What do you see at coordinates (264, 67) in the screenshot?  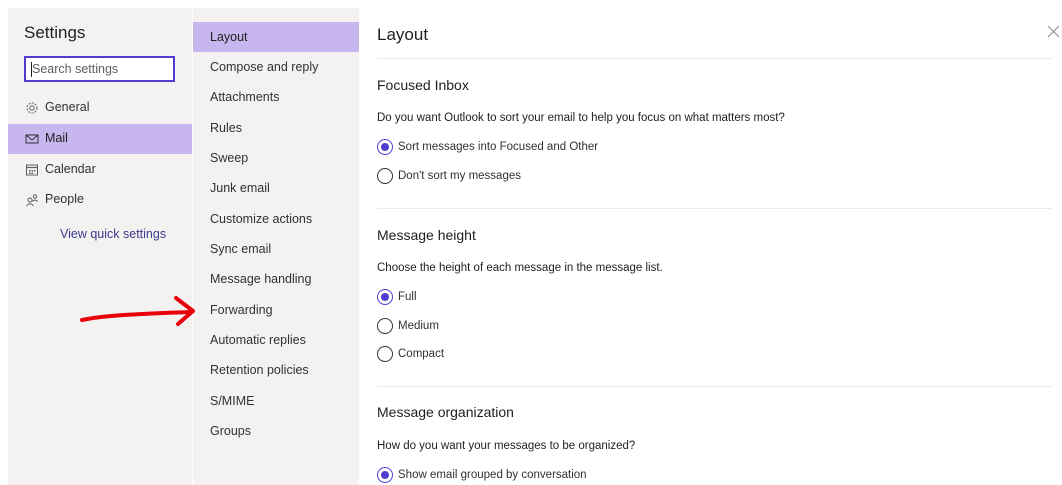 I see `subnav-item-label: Compose and reply` at bounding box center [264, 67].